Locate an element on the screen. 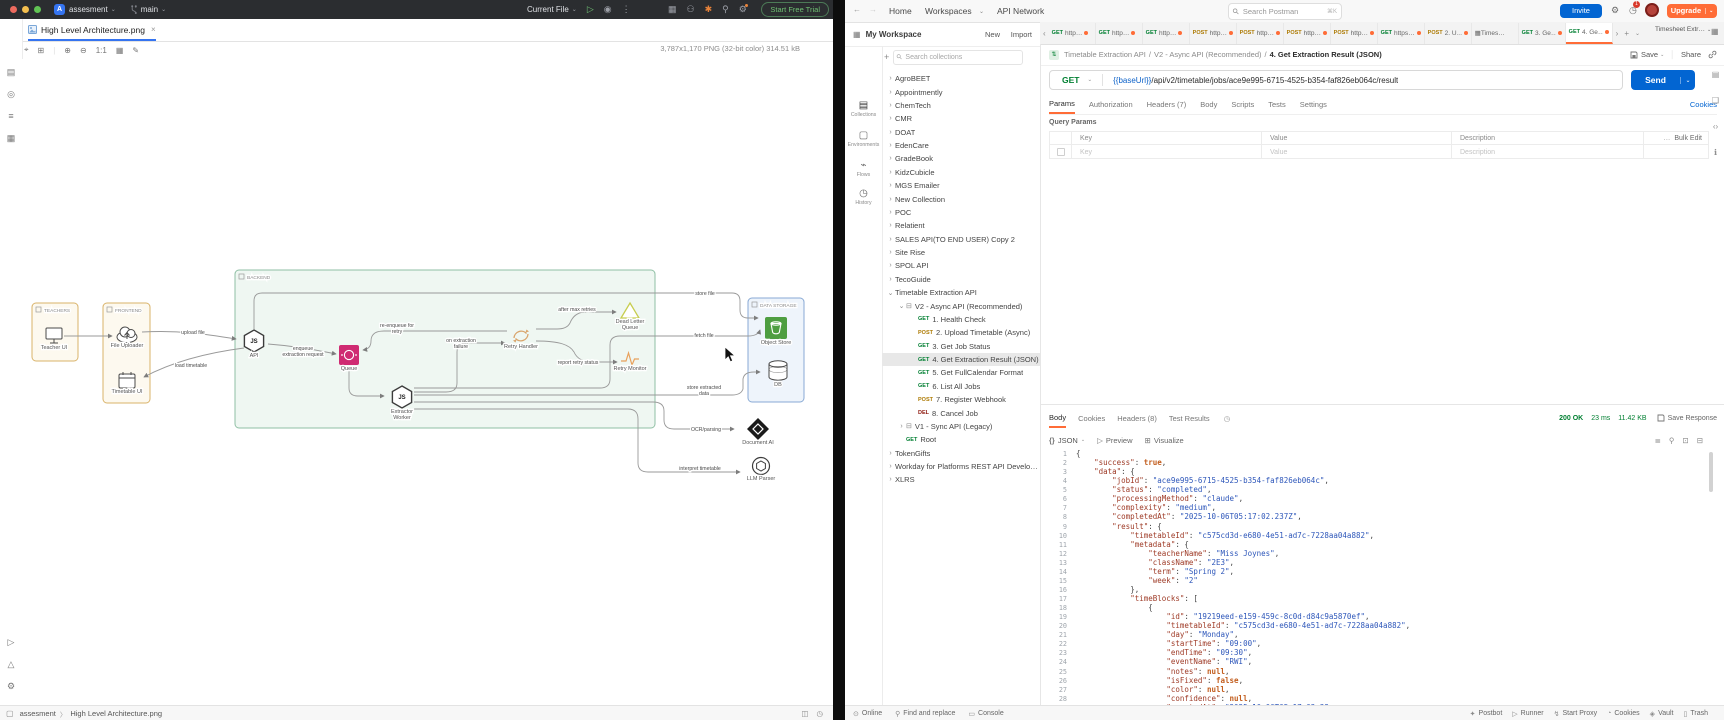 The image size is (1724, 720). request-tab-headers: Headers (7) is located at coordinates (1167, 104).